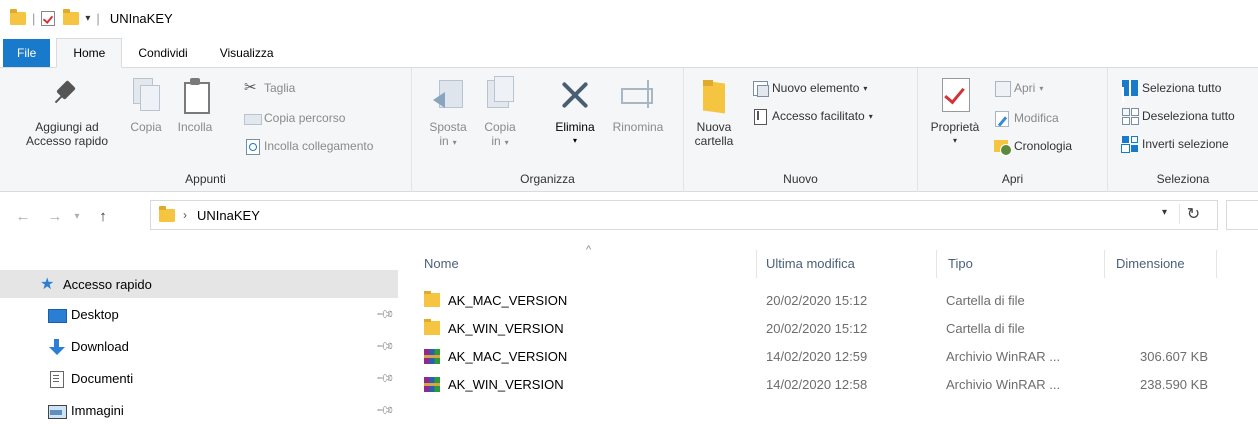 This screenshot has height=424, width=1258. Describe the element at coordinates (48, 284) in the screenshot. I see `star-icon` at that location.